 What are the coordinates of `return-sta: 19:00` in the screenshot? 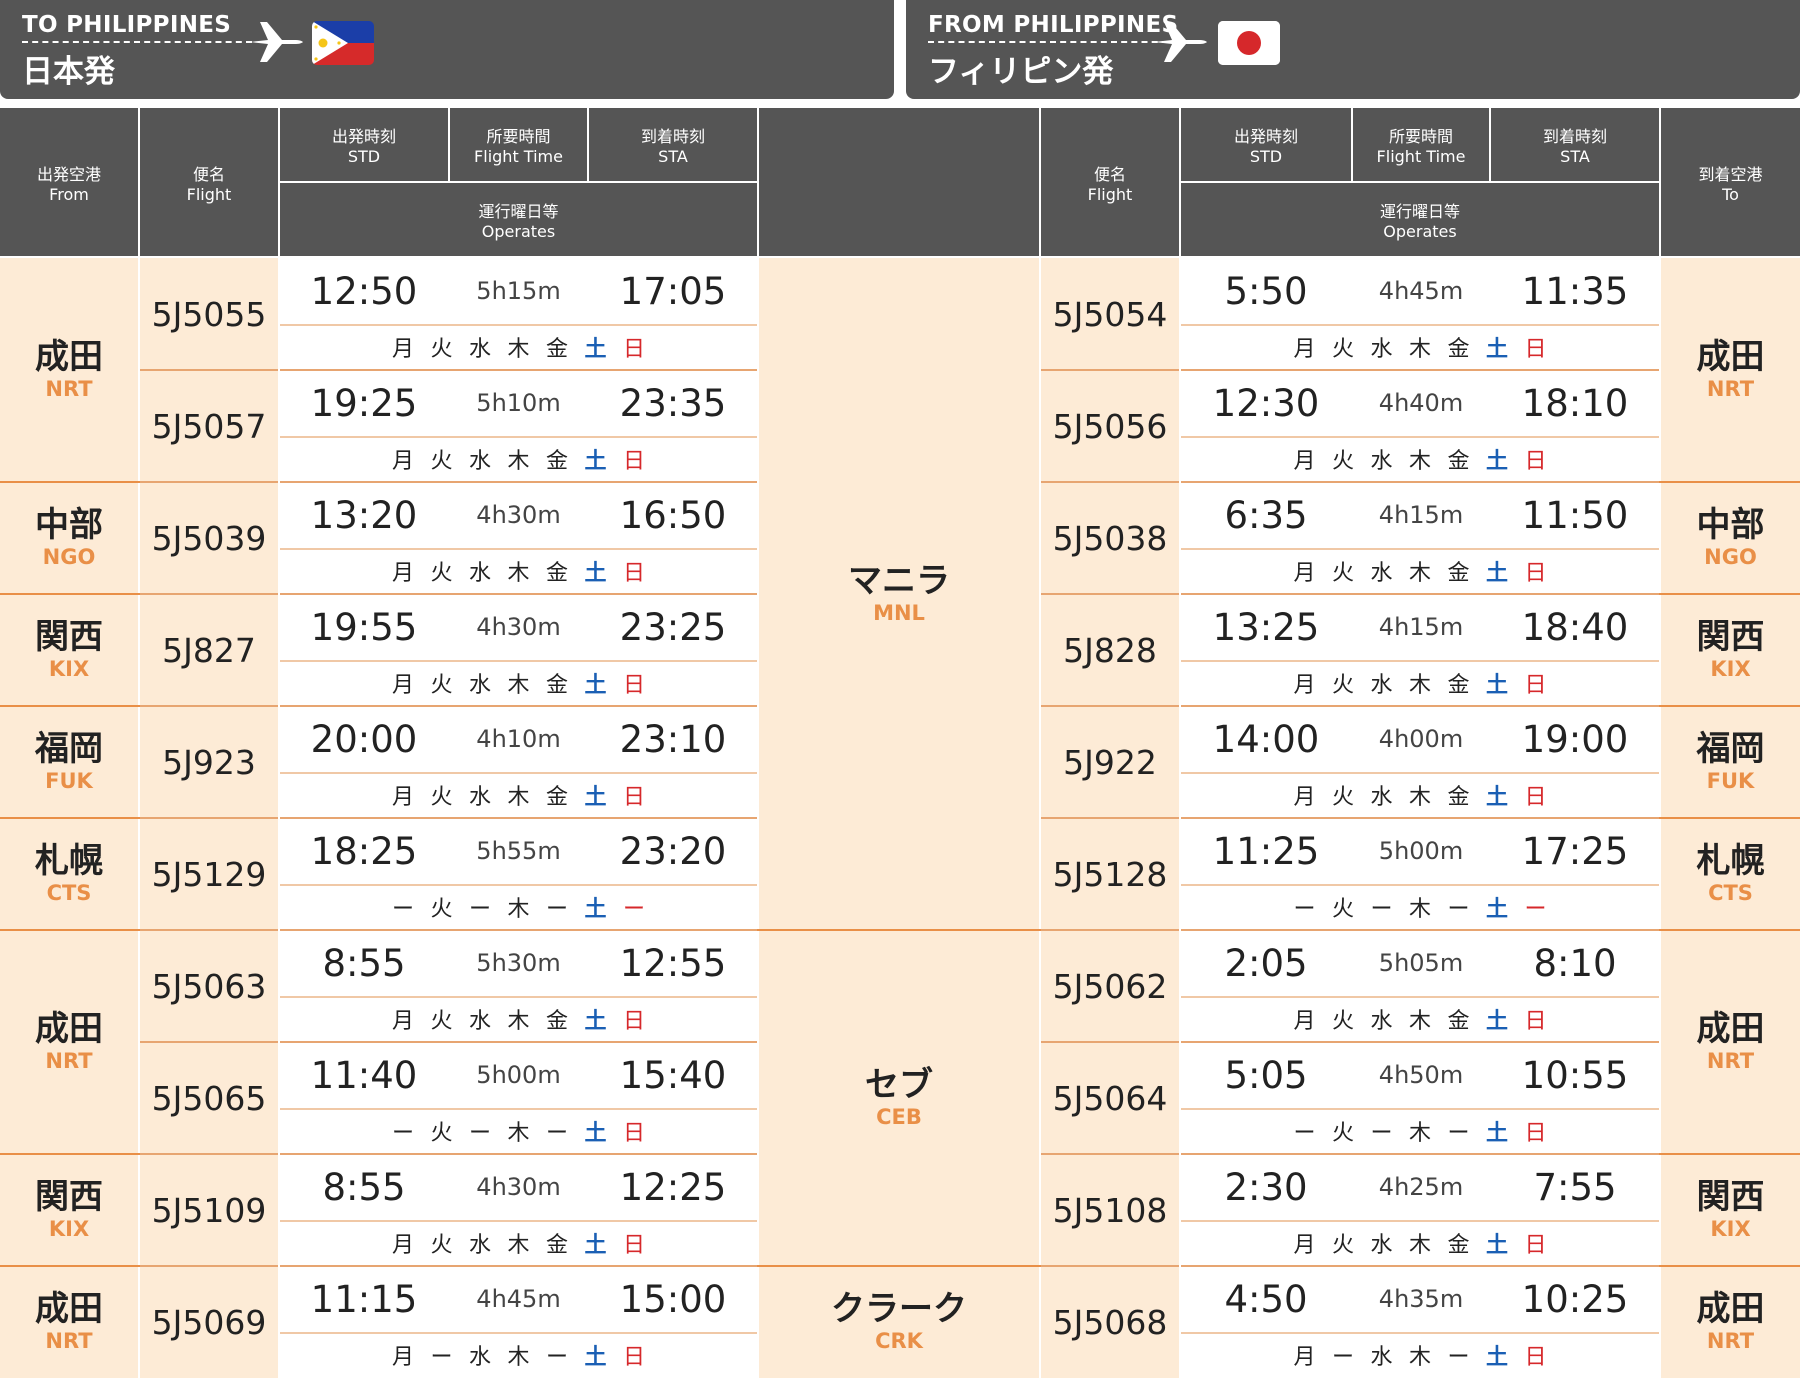 It's located at (1575, 739).